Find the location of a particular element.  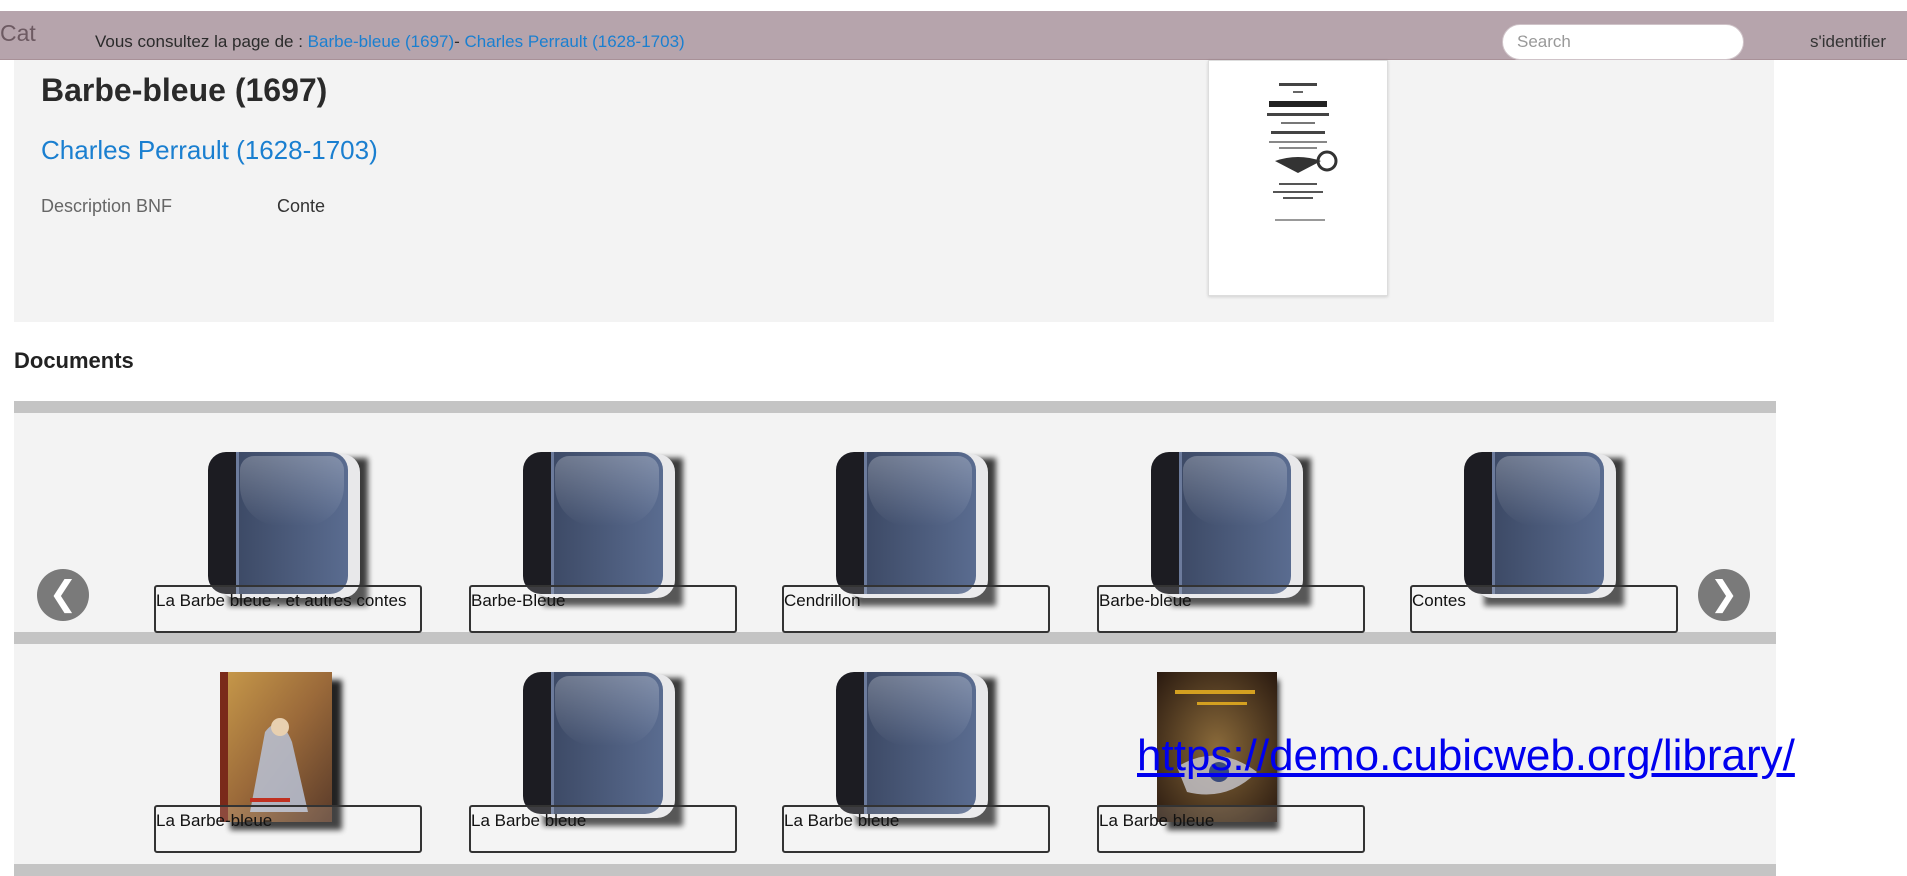

document-item: Cendrillon is located at coordinates (917, 552).